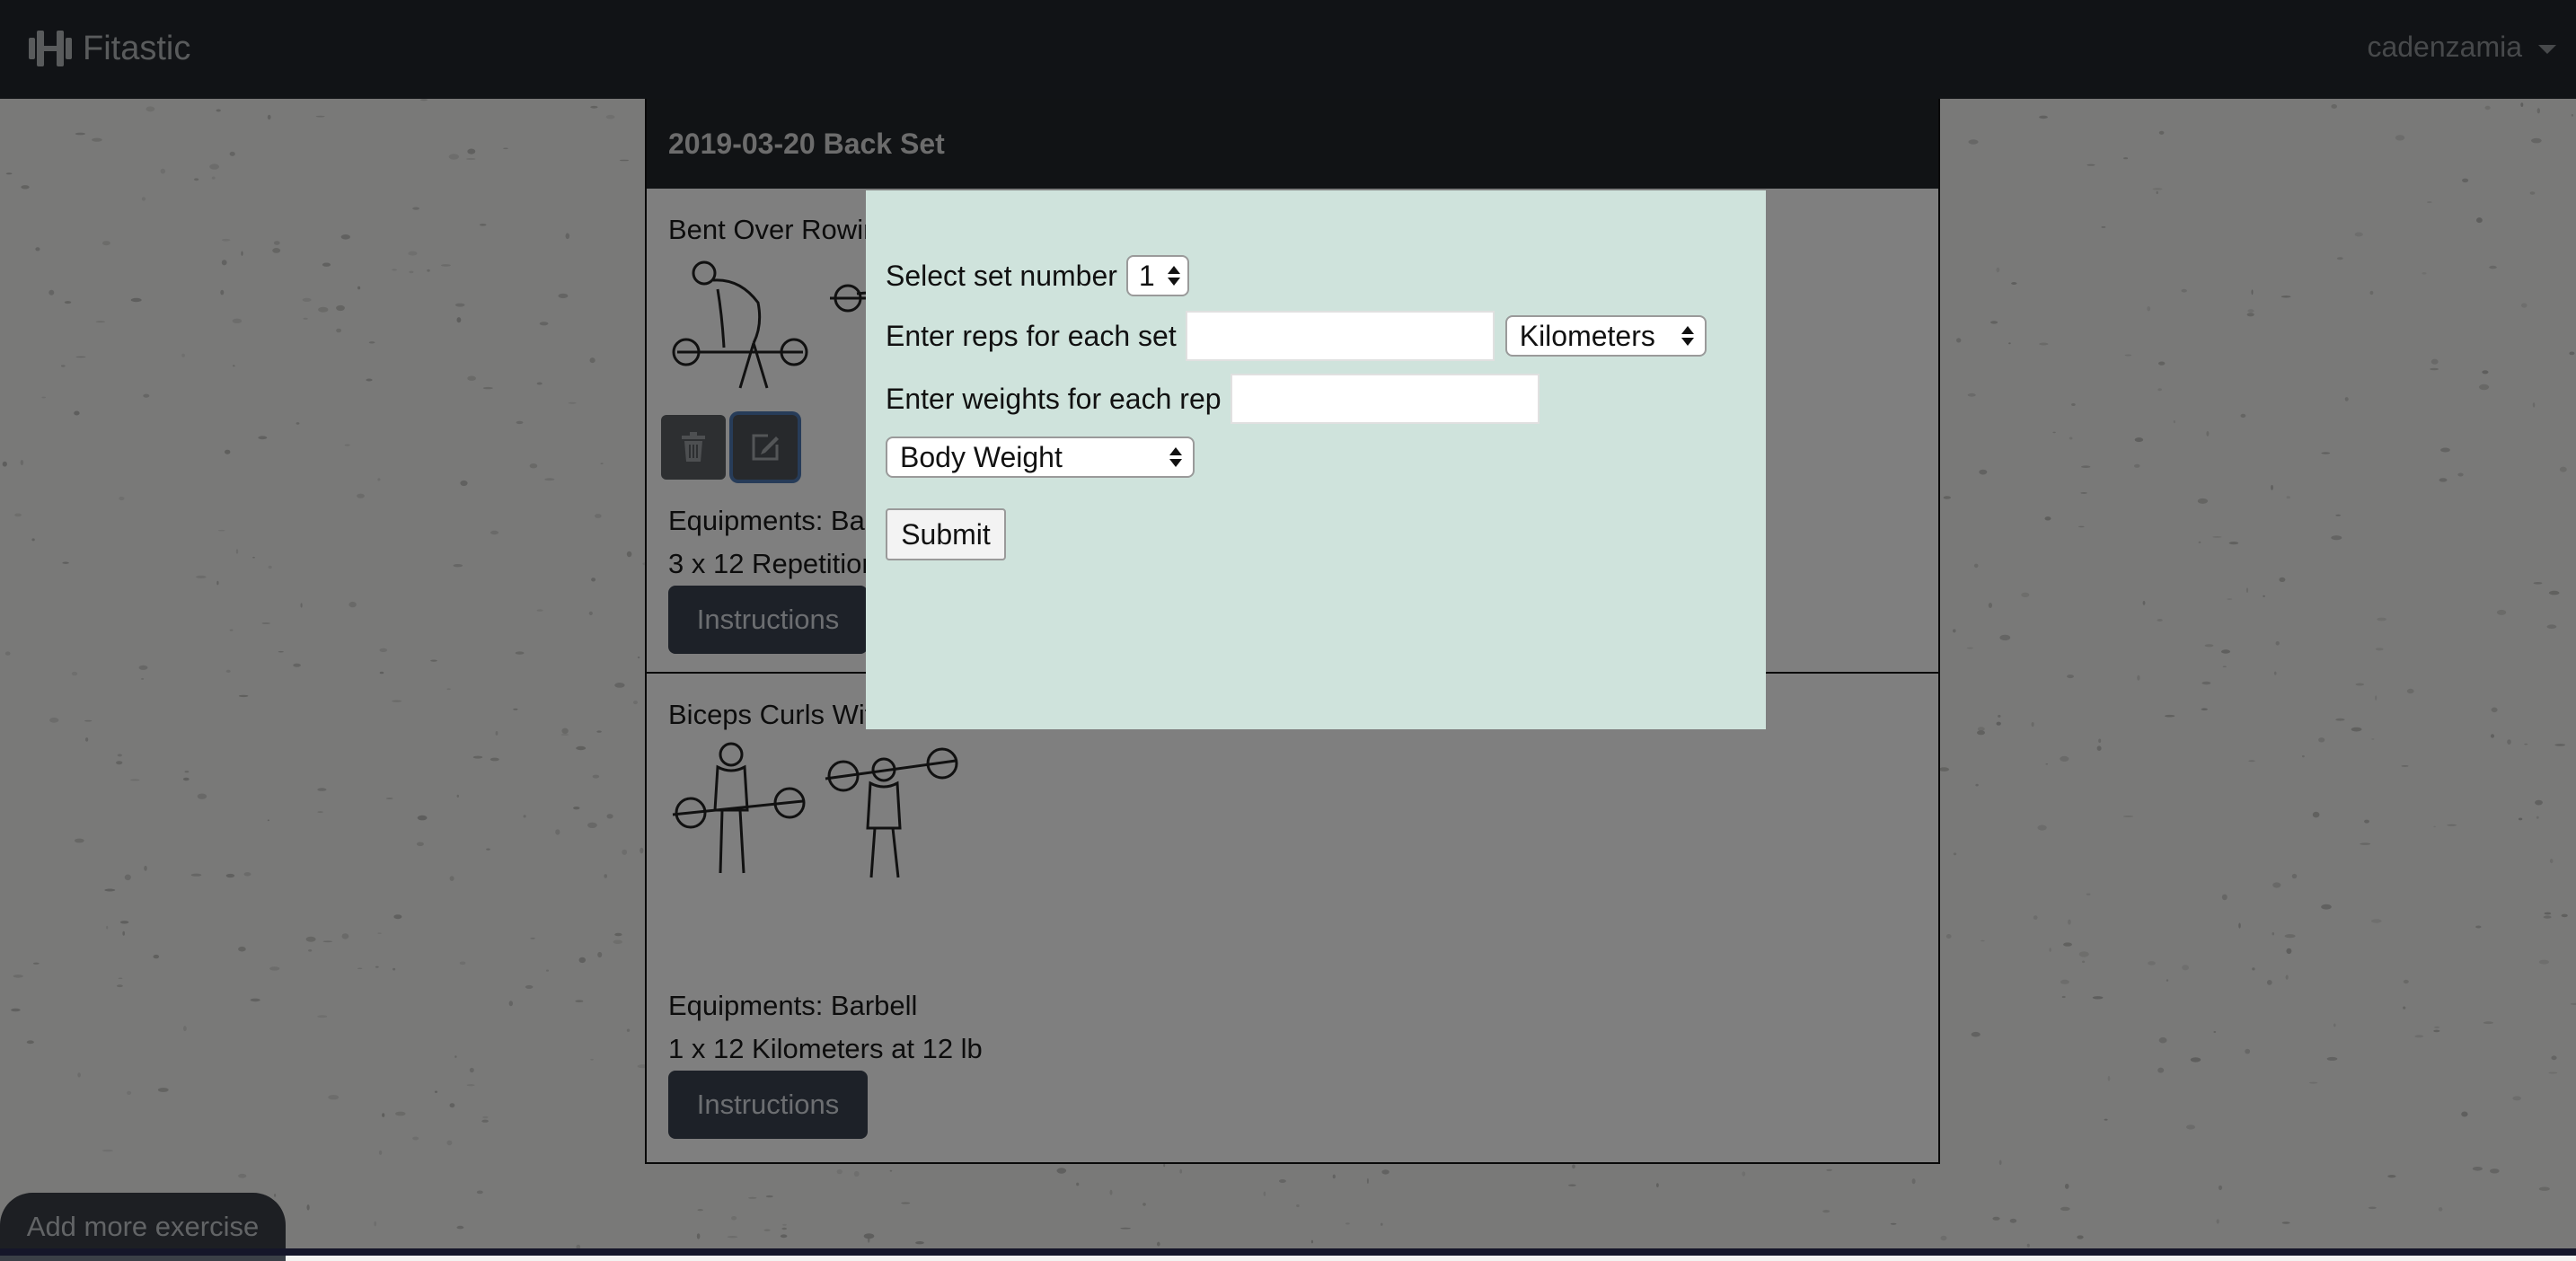 The image size is (2576, 1261). I want to click on set-number-row: Select set number 1, so click(1037, 275).